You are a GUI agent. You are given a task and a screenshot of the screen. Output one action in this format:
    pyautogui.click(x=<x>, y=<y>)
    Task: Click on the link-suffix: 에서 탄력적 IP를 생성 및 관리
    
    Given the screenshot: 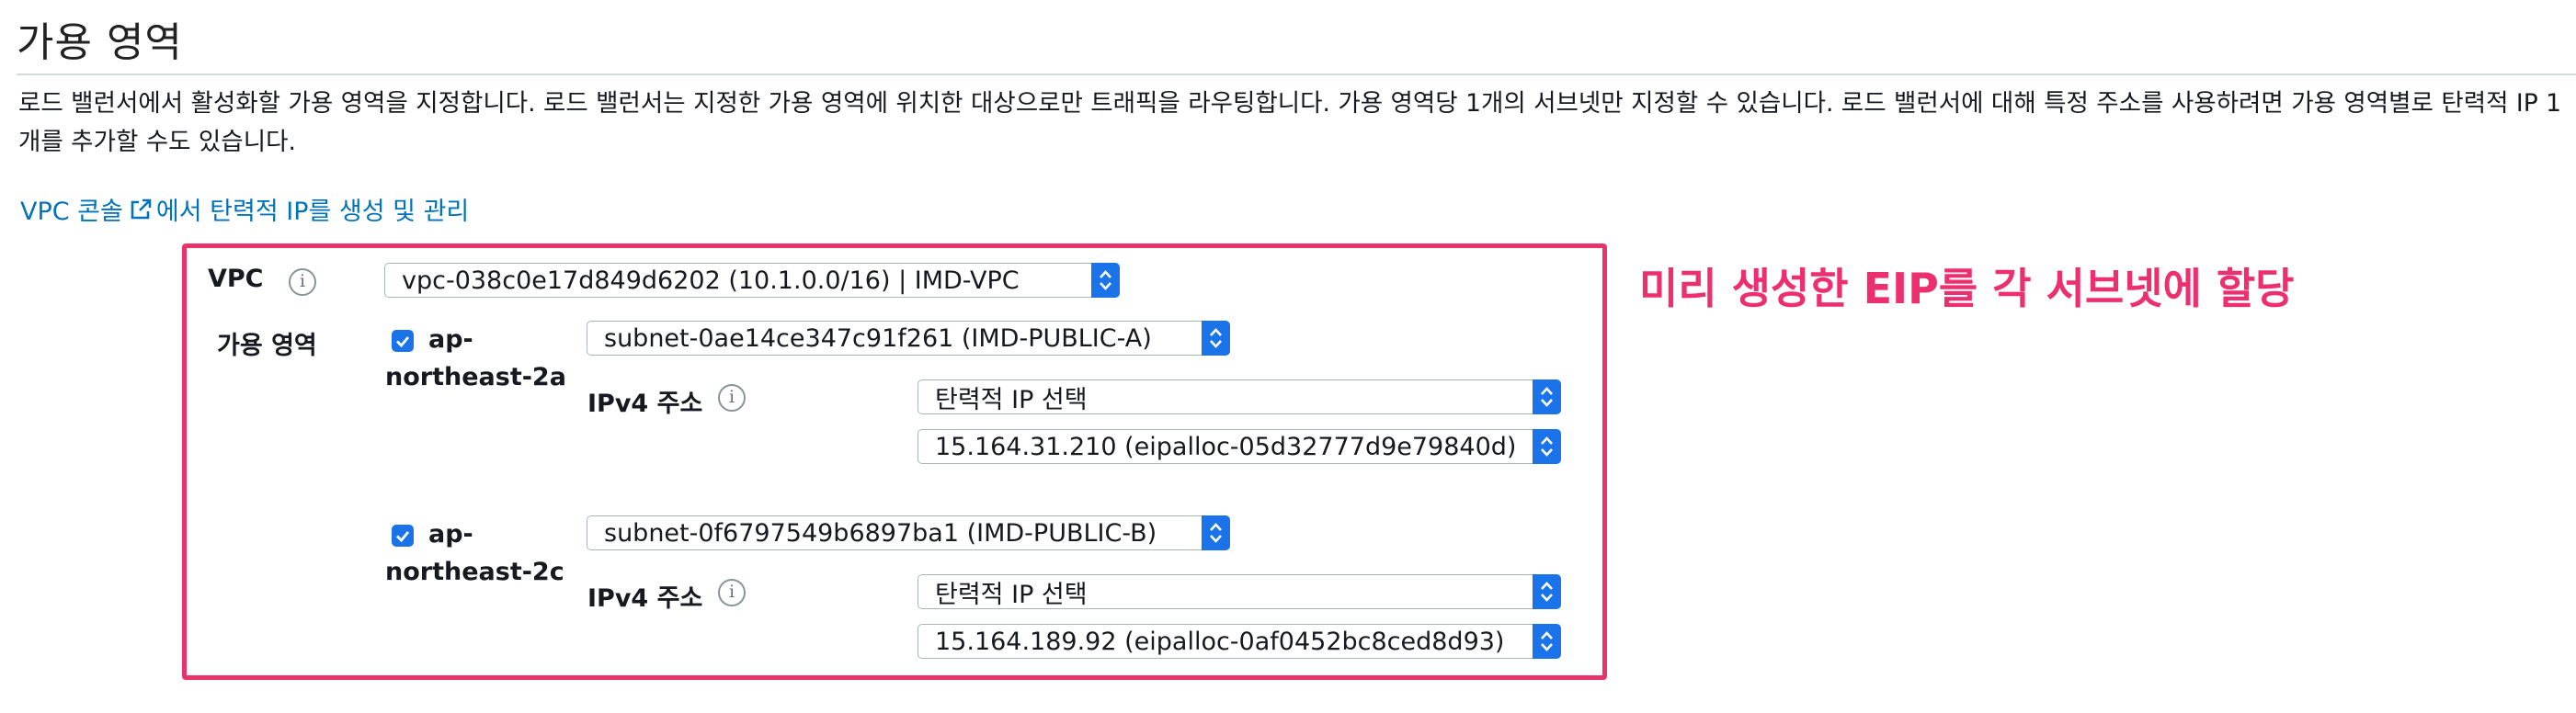 What is the action you would take?
    pyautogui.click(x=312, y=209)
    